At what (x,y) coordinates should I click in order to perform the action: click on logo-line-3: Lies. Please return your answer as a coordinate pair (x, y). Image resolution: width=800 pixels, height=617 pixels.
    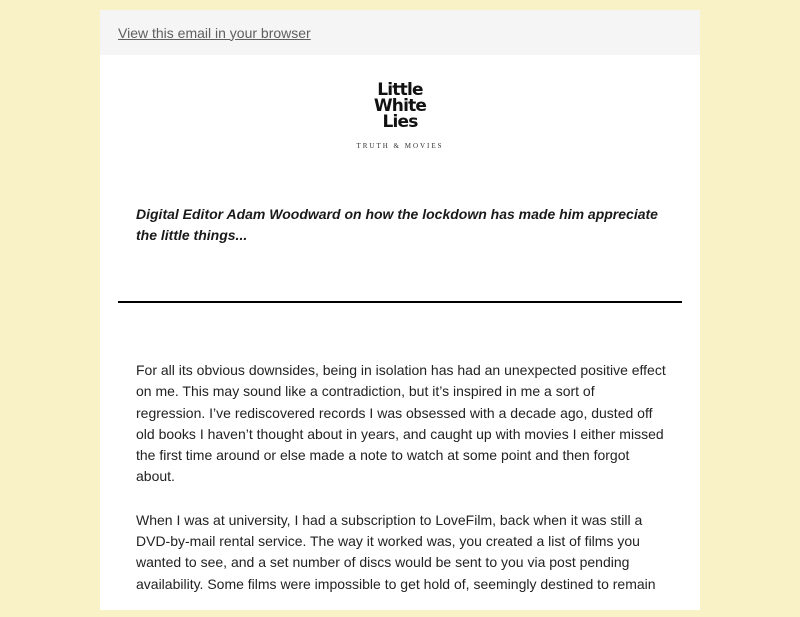
    Looking at the image, I should click on (400, 122).